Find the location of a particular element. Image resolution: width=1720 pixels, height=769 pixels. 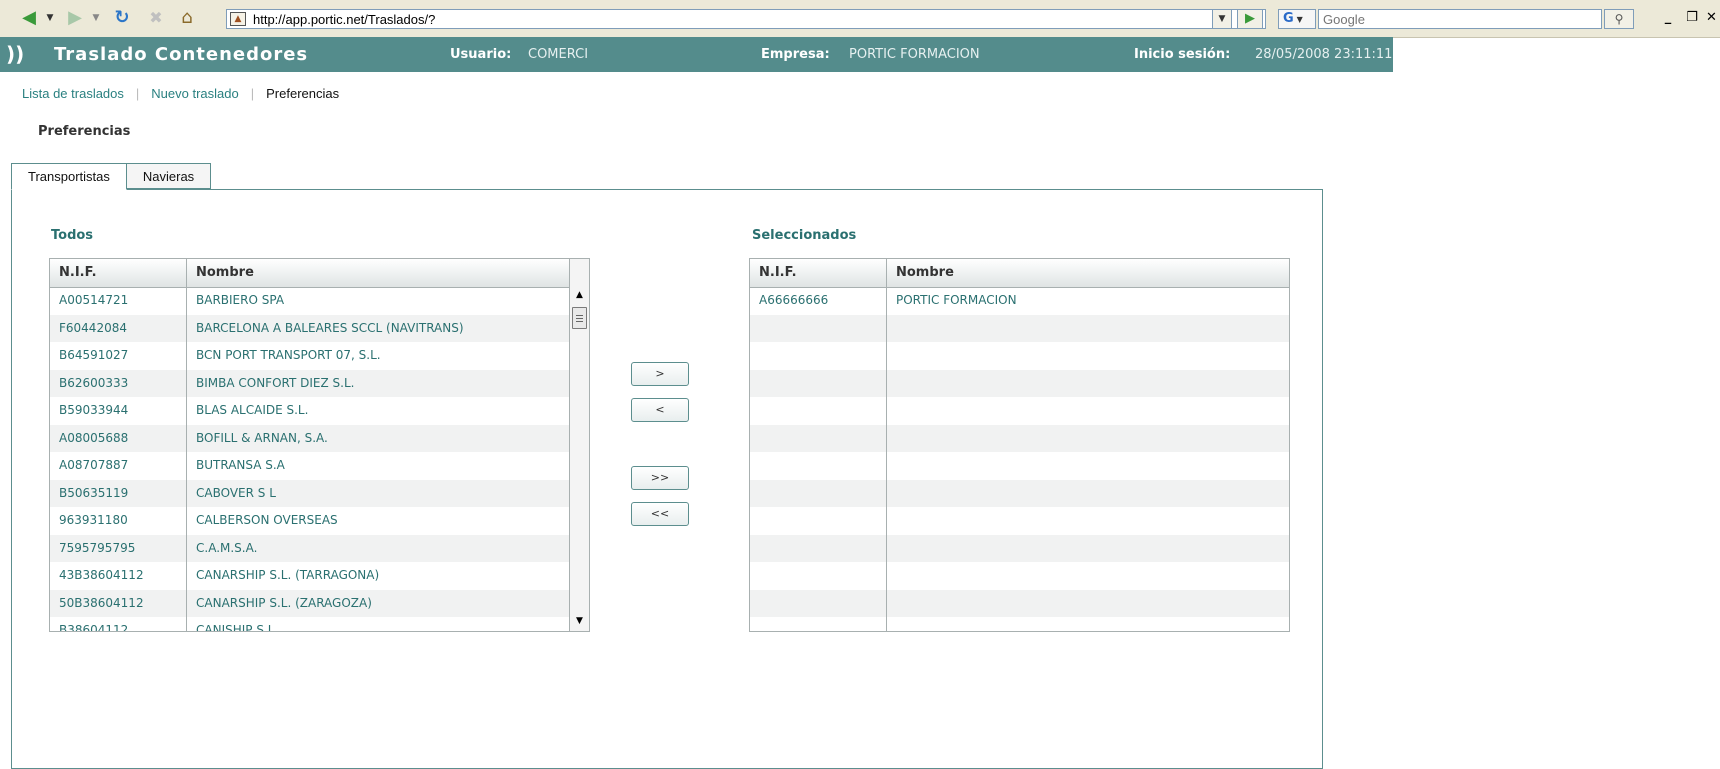

table-row: 963931180 CALBERSON OVERSEAS is located at coordinates (309, 520).